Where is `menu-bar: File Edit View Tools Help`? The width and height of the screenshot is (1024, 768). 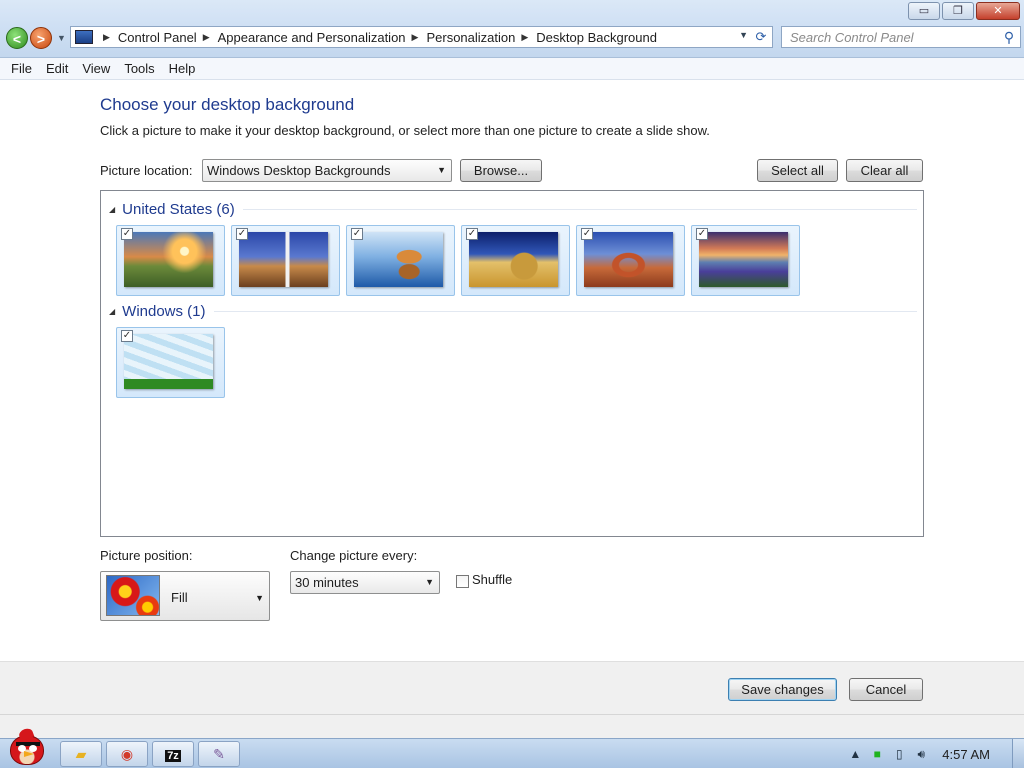
menu-bar: File Edit View Tools Help is located at coordinates (512, 69).